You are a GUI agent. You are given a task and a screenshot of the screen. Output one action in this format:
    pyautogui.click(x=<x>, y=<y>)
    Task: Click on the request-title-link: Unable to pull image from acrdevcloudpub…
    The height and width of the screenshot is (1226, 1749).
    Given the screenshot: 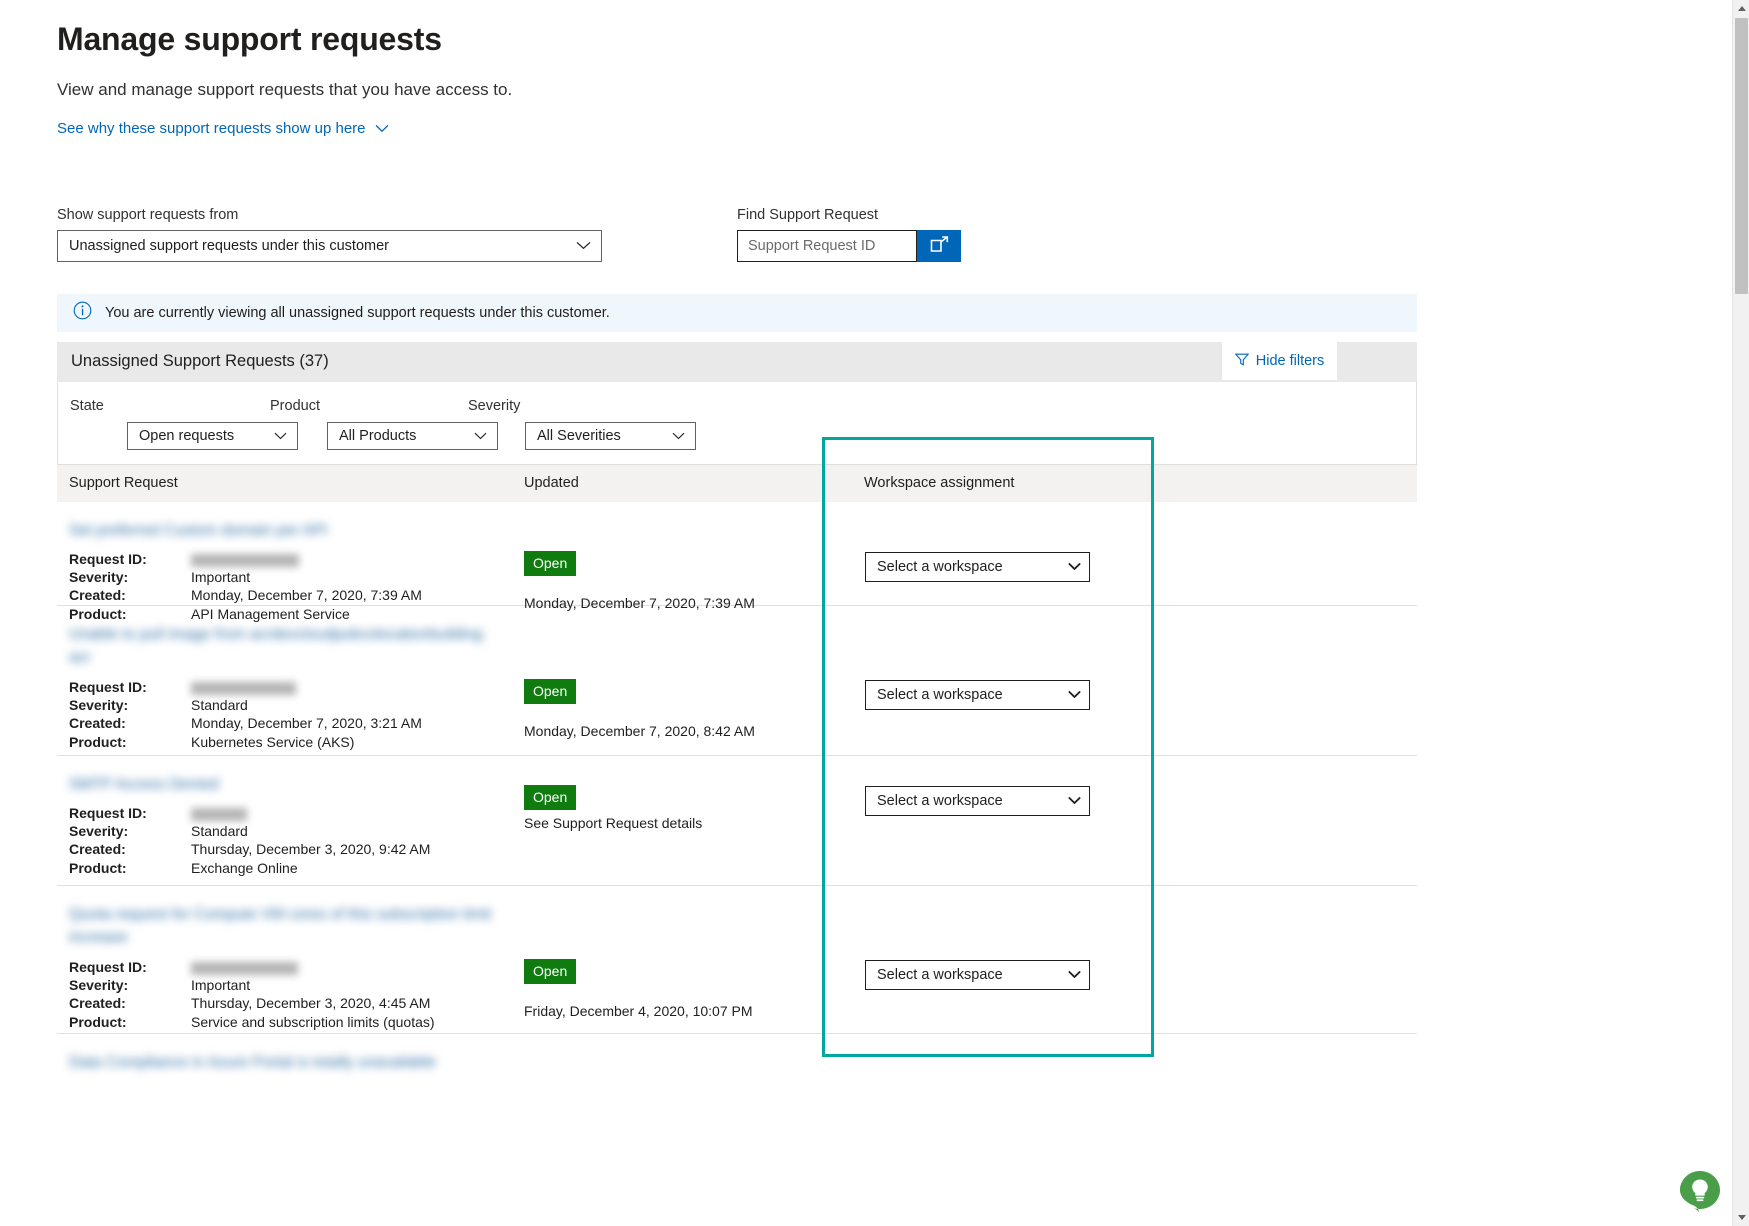 What is the action you would take?
    pyautogui.click(x=284, y=646)
    